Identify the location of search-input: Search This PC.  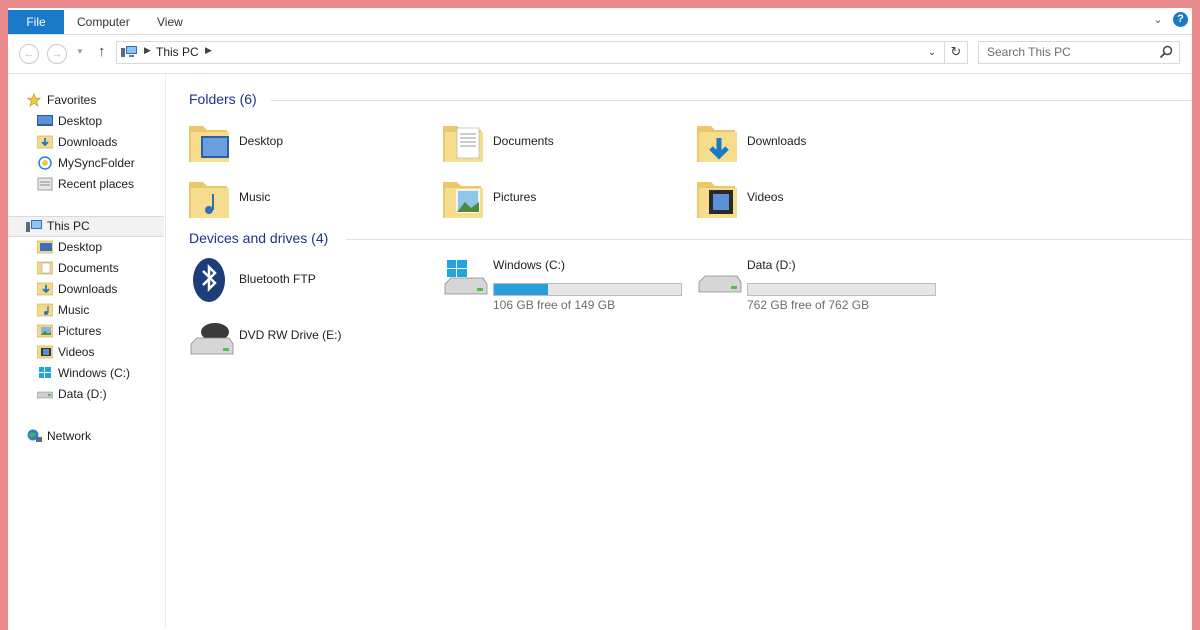
(1029, 52).